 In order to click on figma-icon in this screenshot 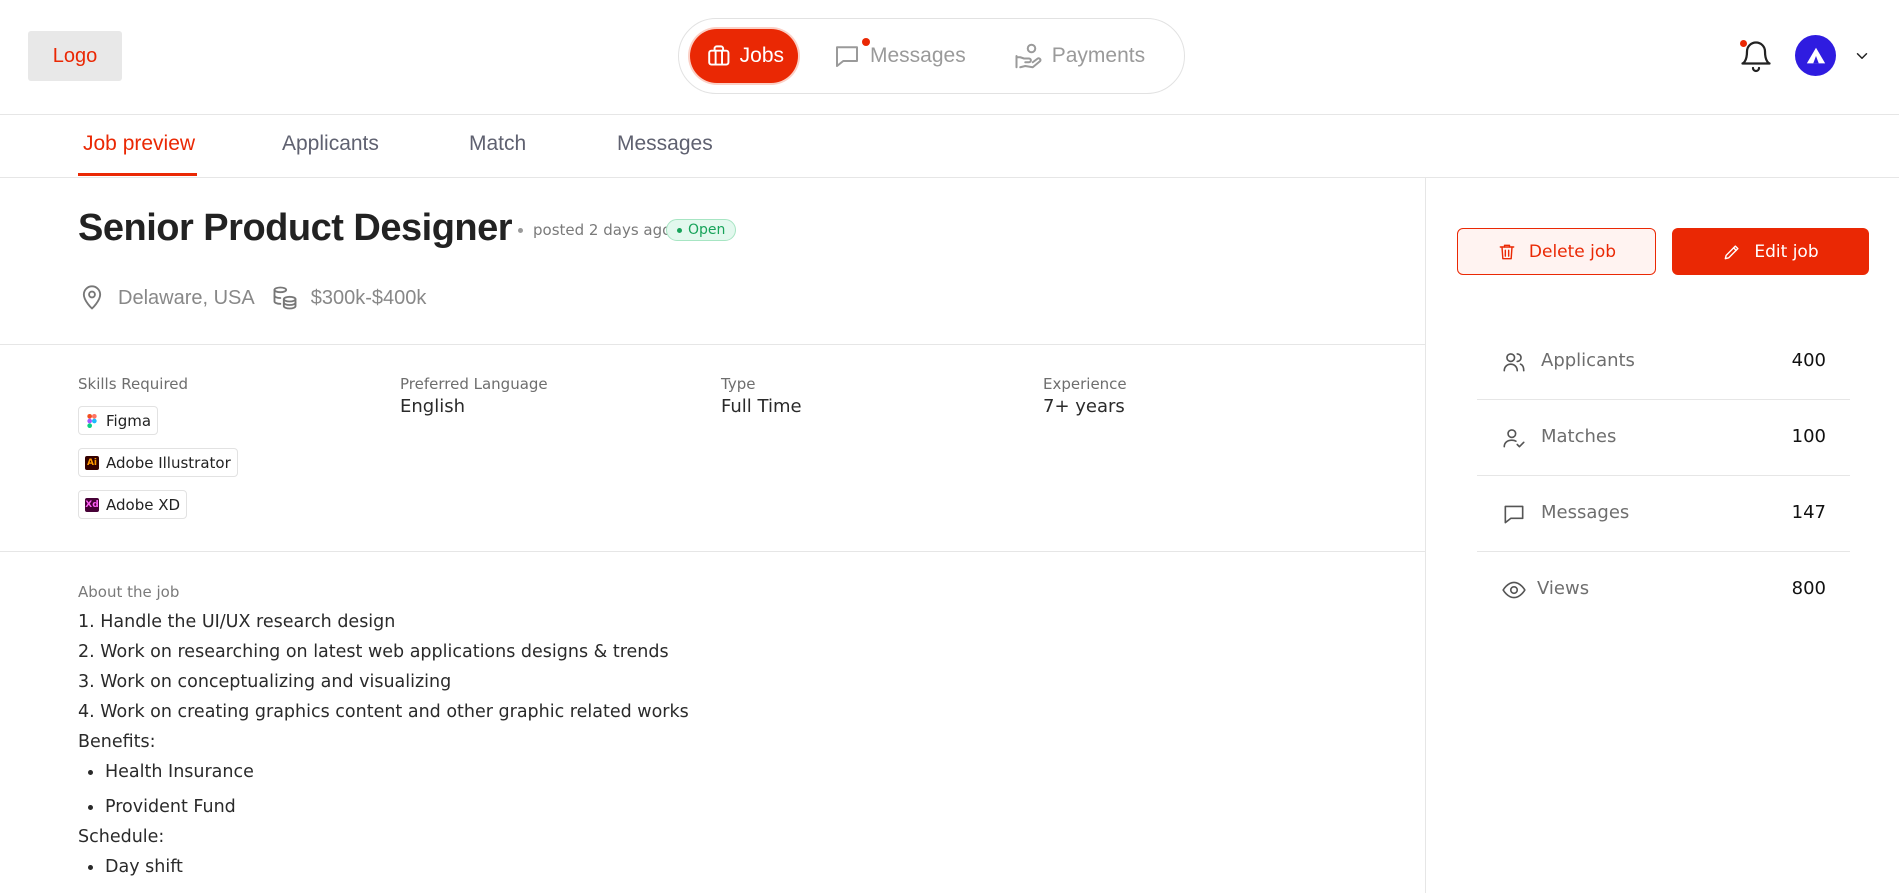, I will do `click(92, 420)`.